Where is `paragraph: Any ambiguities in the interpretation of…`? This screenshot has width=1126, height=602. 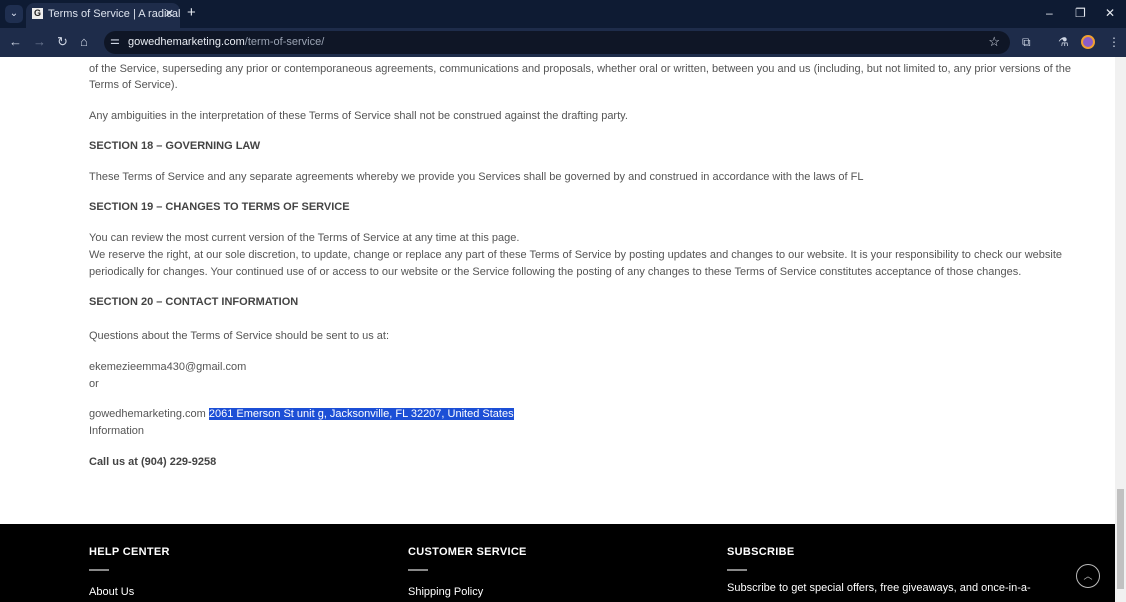 paragraph: Any ambiguities in the interpretation of… is located at coordinates (358, 116).